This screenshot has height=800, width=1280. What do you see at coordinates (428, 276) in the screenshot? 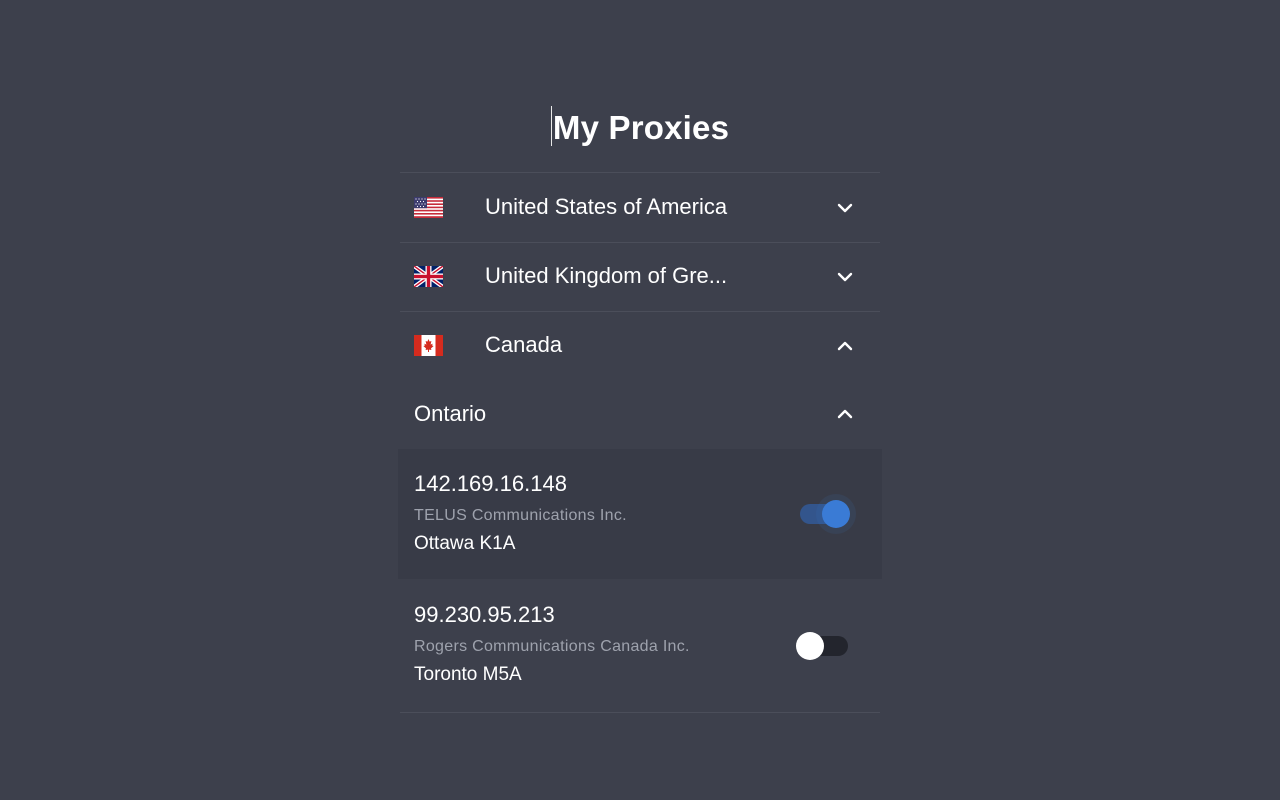
I see `uk-flag-icon` at bounding box center [428, 276].